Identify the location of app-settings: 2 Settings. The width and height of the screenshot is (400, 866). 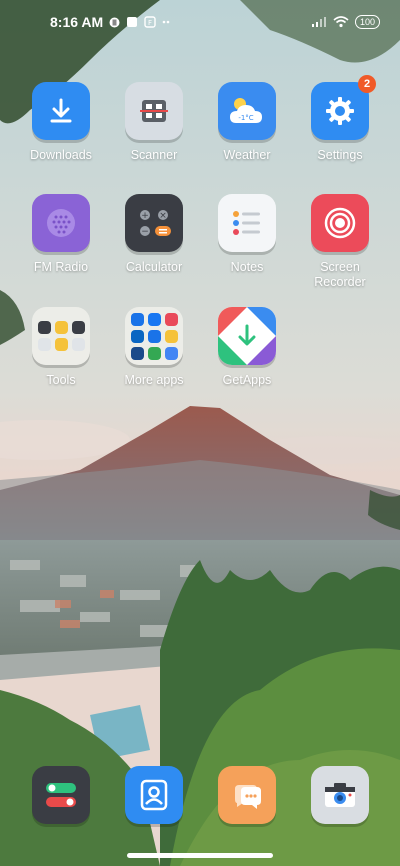
(340, 119).